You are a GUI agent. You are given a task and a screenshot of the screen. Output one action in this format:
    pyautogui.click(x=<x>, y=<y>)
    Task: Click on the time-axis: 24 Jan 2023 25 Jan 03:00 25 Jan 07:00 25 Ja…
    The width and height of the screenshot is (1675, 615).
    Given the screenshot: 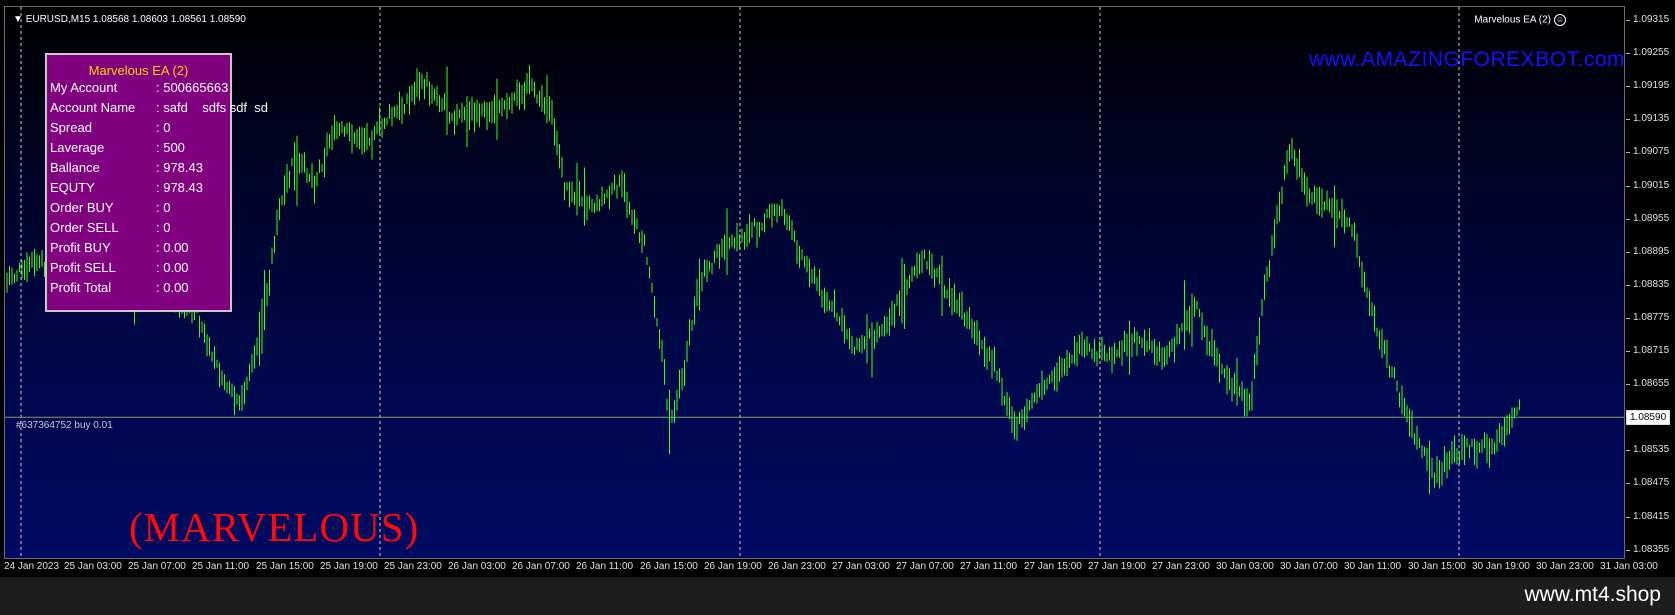 What is the action you would take?
    pyautogui.click(x=831, y=568)
    